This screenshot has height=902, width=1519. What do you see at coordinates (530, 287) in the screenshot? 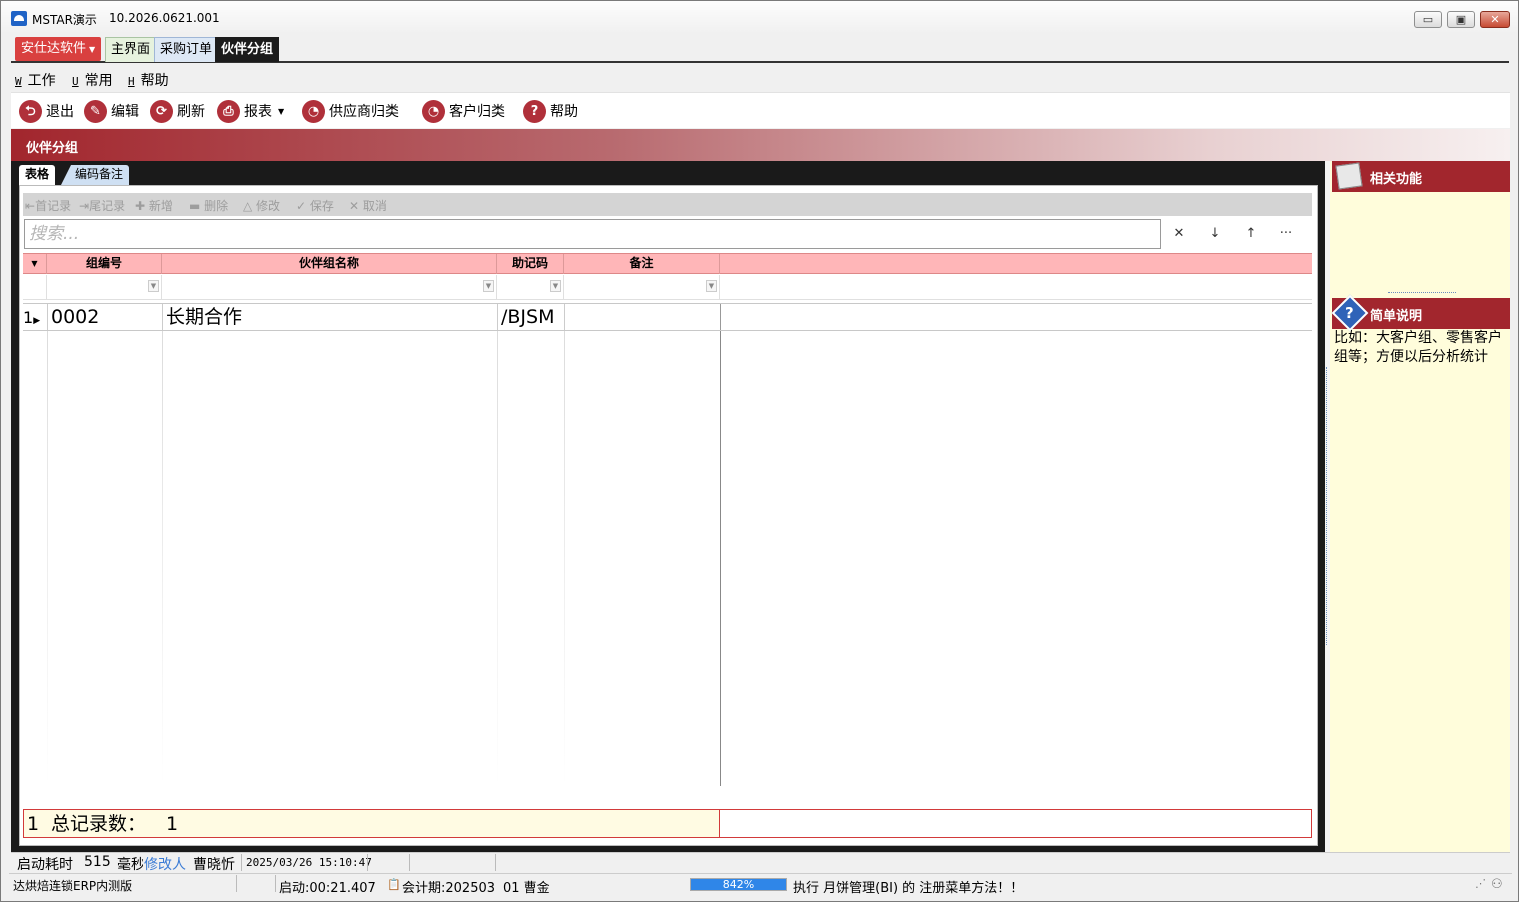
I see `filter-cell-mnemonic: ▼` at bounding box center [530, 287].